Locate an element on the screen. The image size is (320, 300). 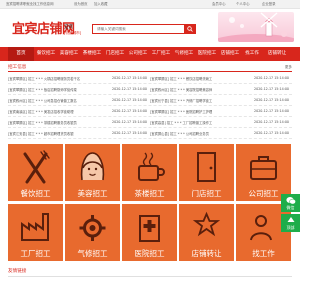
nav-item-store: 门店招工 is located at coordinates (115, 54).